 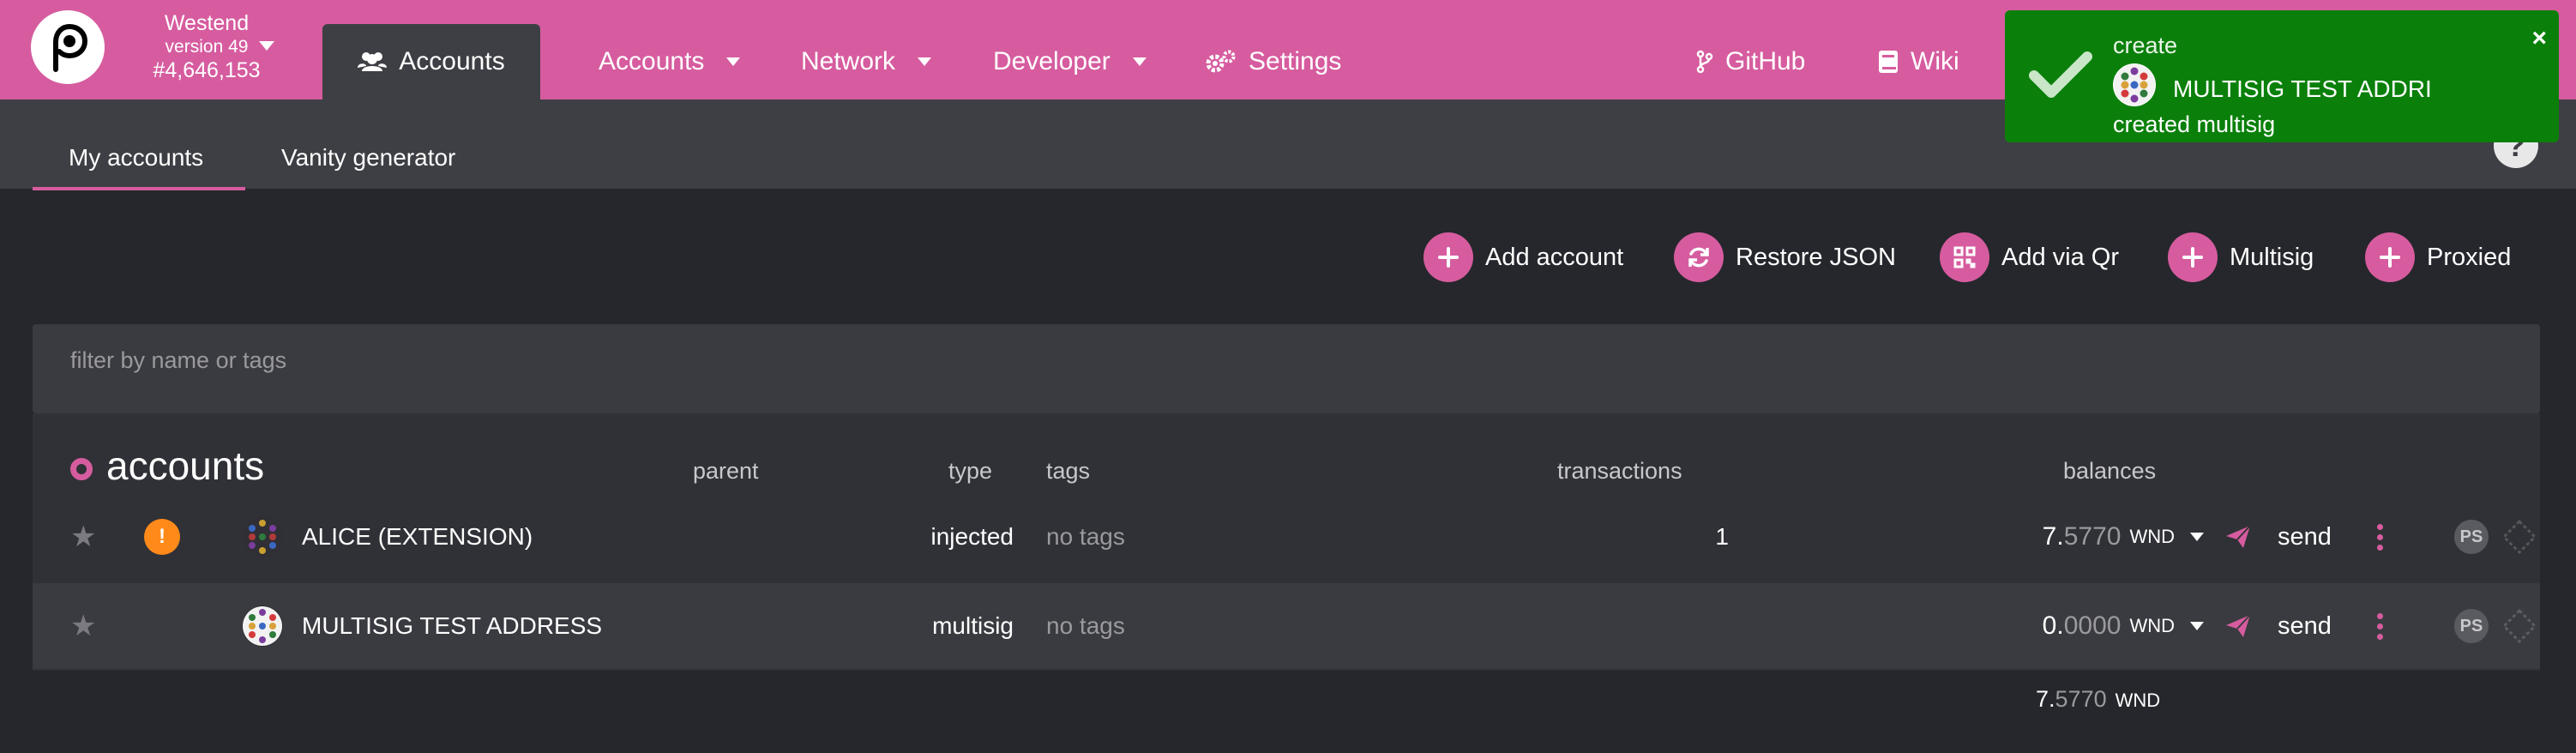 What do you see at coordinates (1068, 471) in the screenshot?
I see `column-header-tags: tags` at bounding box center [1068, 471].